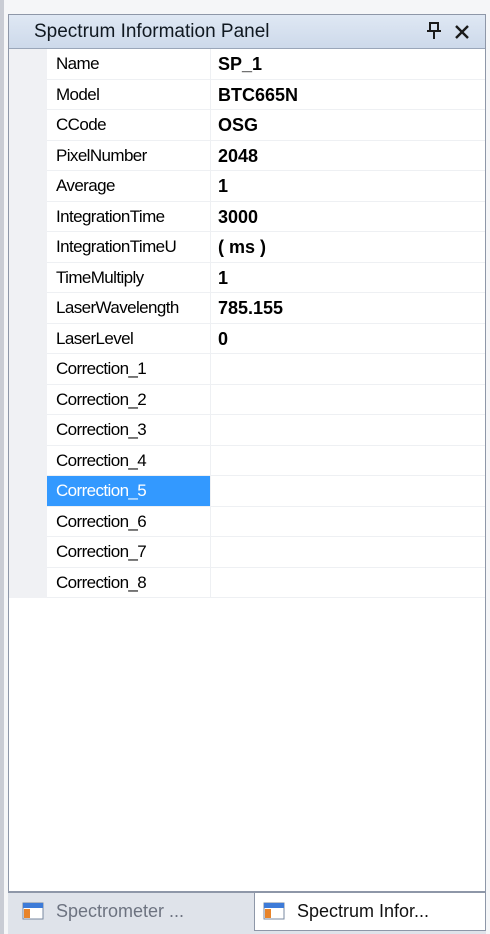 Image resolution: width=490 pixels, height=934 pixels. I want to click on property-row: IntegrationTimeU( ms ), so click(247, 247).